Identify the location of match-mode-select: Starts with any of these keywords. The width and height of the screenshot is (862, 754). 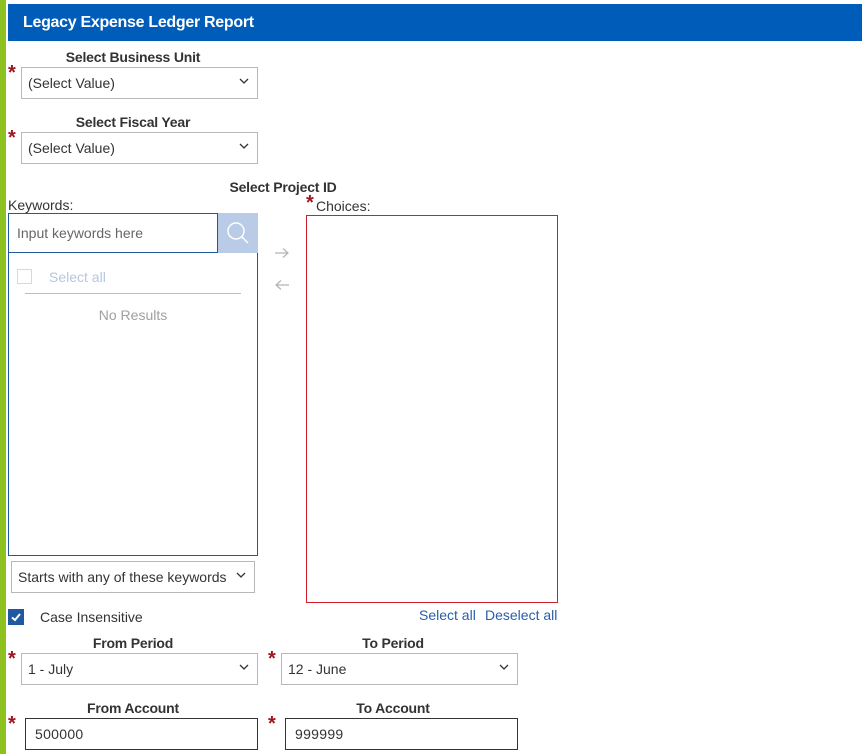
(133, 577).